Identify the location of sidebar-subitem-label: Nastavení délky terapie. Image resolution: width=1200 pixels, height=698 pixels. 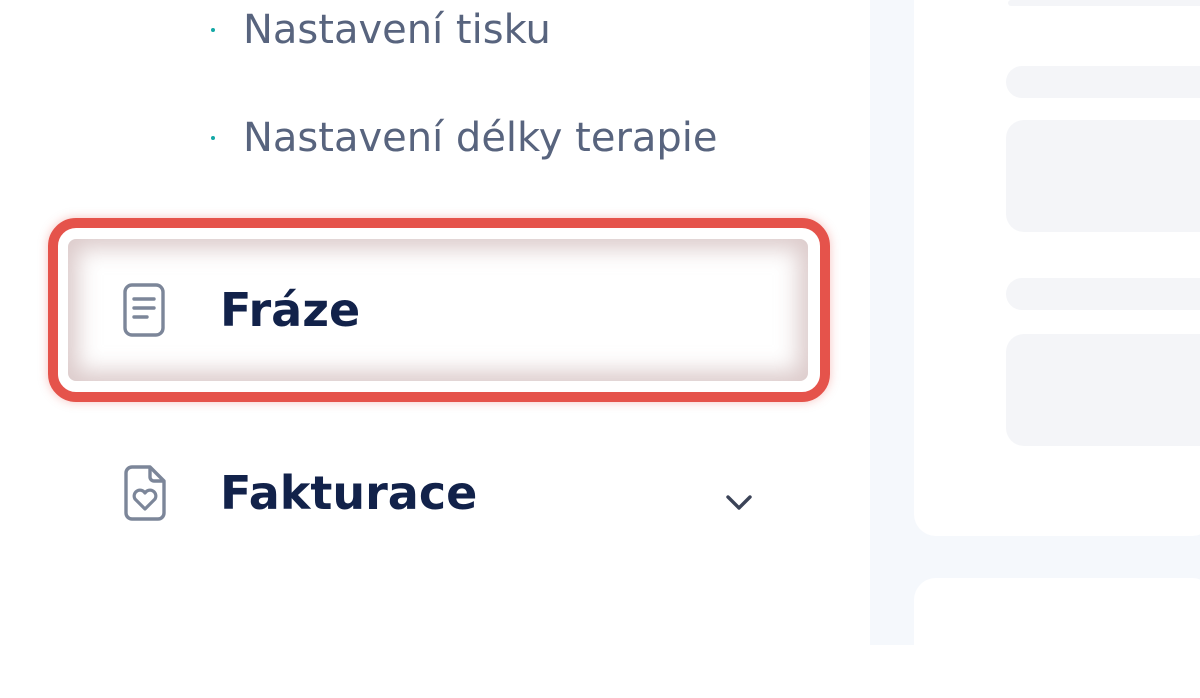
(480, 138).